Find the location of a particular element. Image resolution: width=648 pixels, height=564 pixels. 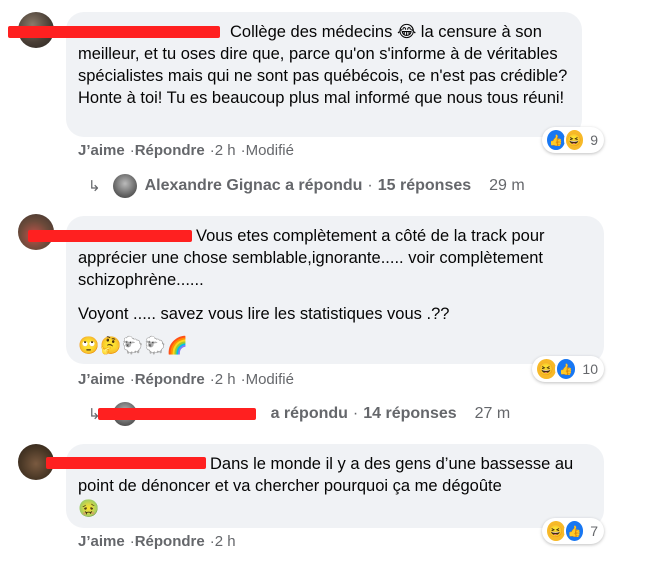

reply-time: 29 m is located at coordinates (507, 185).